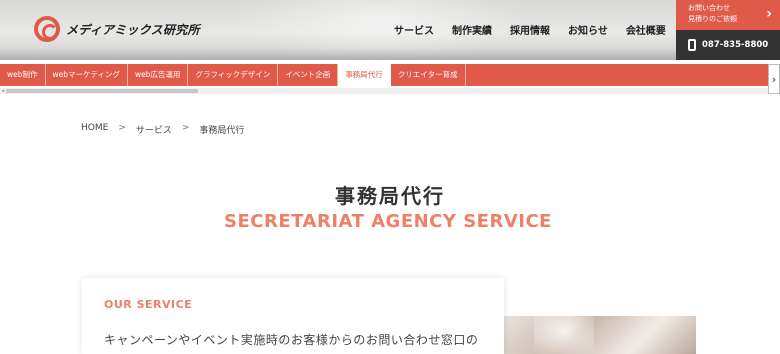 This screenshot has width=780, height=354. Describe the element at coordinates (23, 75) in the screenshot. I see `subnav-item-web-production: web制作` at that location.